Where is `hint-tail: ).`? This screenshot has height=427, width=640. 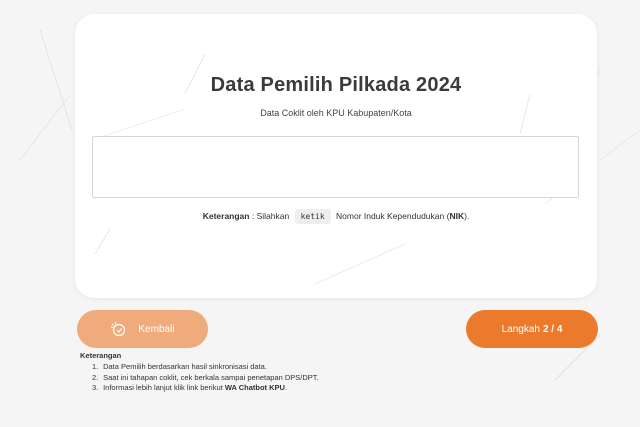
hint-tail: ). is located at coordinates (467, 216).